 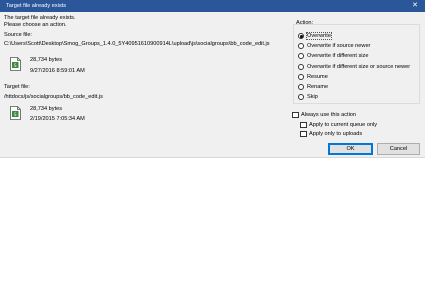 I want to click on radio-label: Rename, so click(x=317, y=87).